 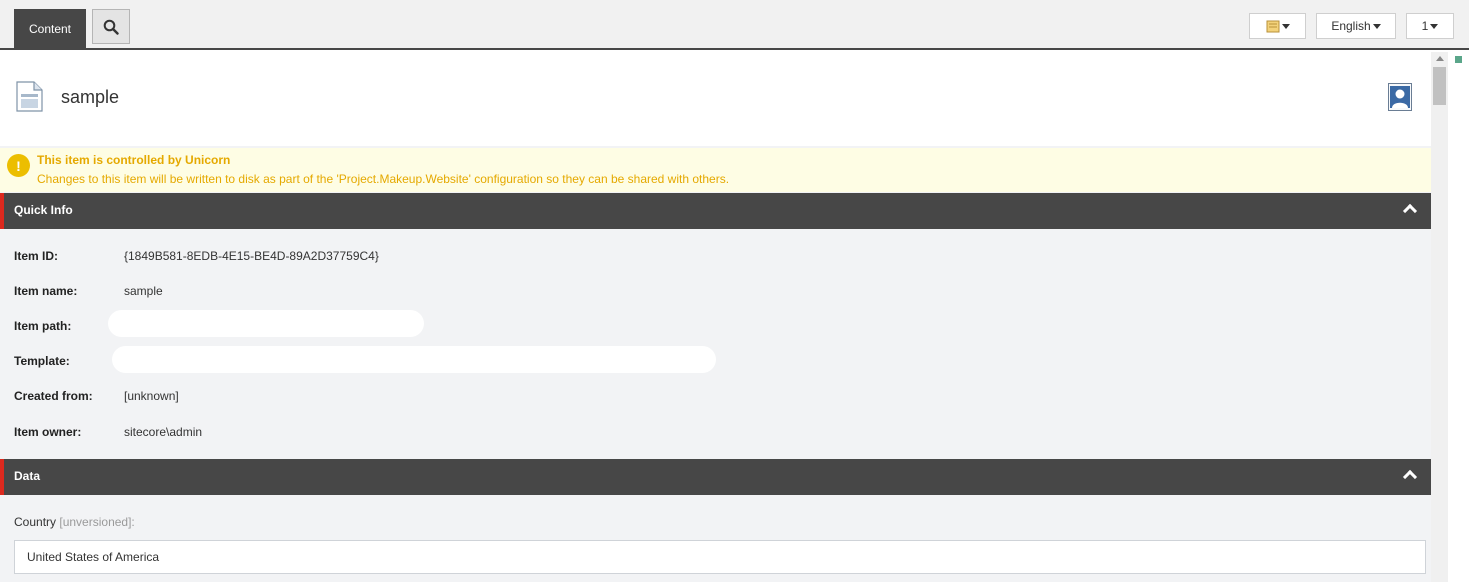 What do you see at coordinates (93, 557) in the screenshot?
I see `country-value: United States of America` at bounding box center [93, 557].